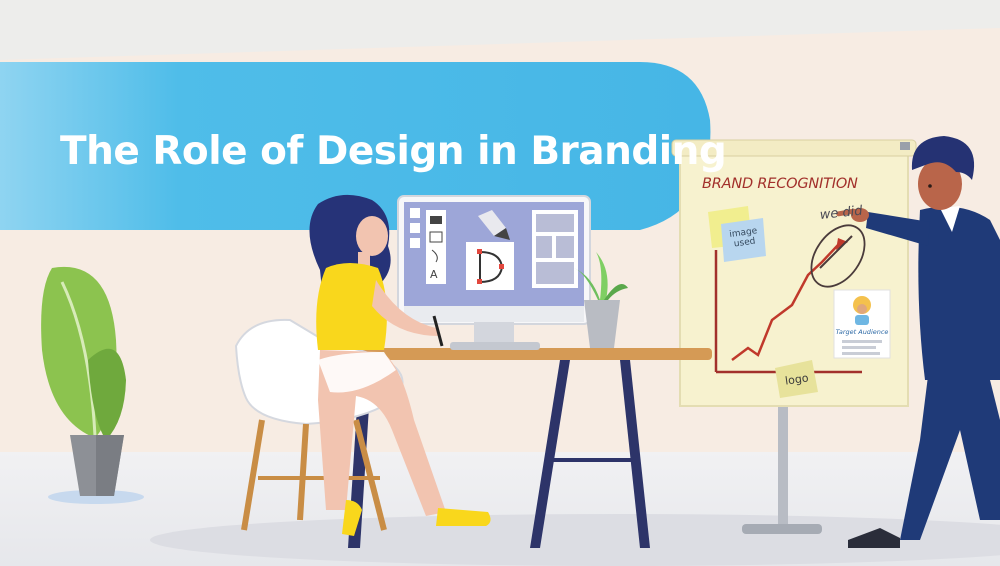 This screenshot has width=1000, height=566. I want to click on page-title: The Role of Design in Branding, so click(393, 151).